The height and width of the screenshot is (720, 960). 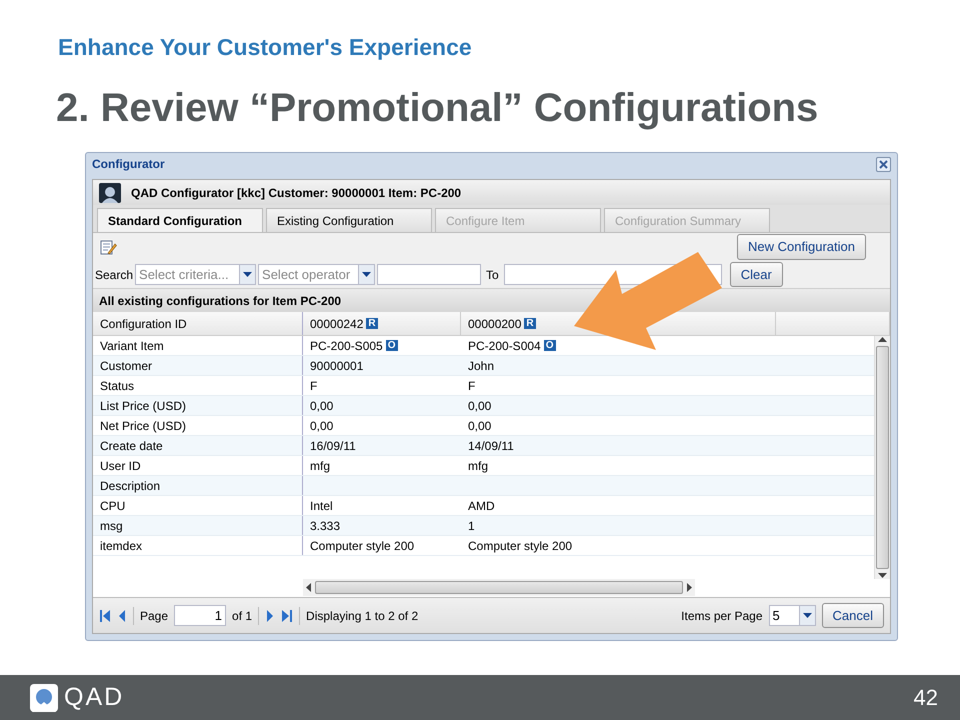 I want to click on row-label: msg, so click(x=198, y=525).